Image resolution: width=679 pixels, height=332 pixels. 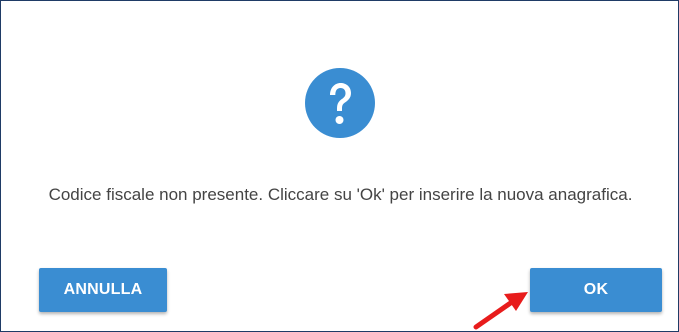 I want to click on question-mark-icon, so click(x=340, y=103).